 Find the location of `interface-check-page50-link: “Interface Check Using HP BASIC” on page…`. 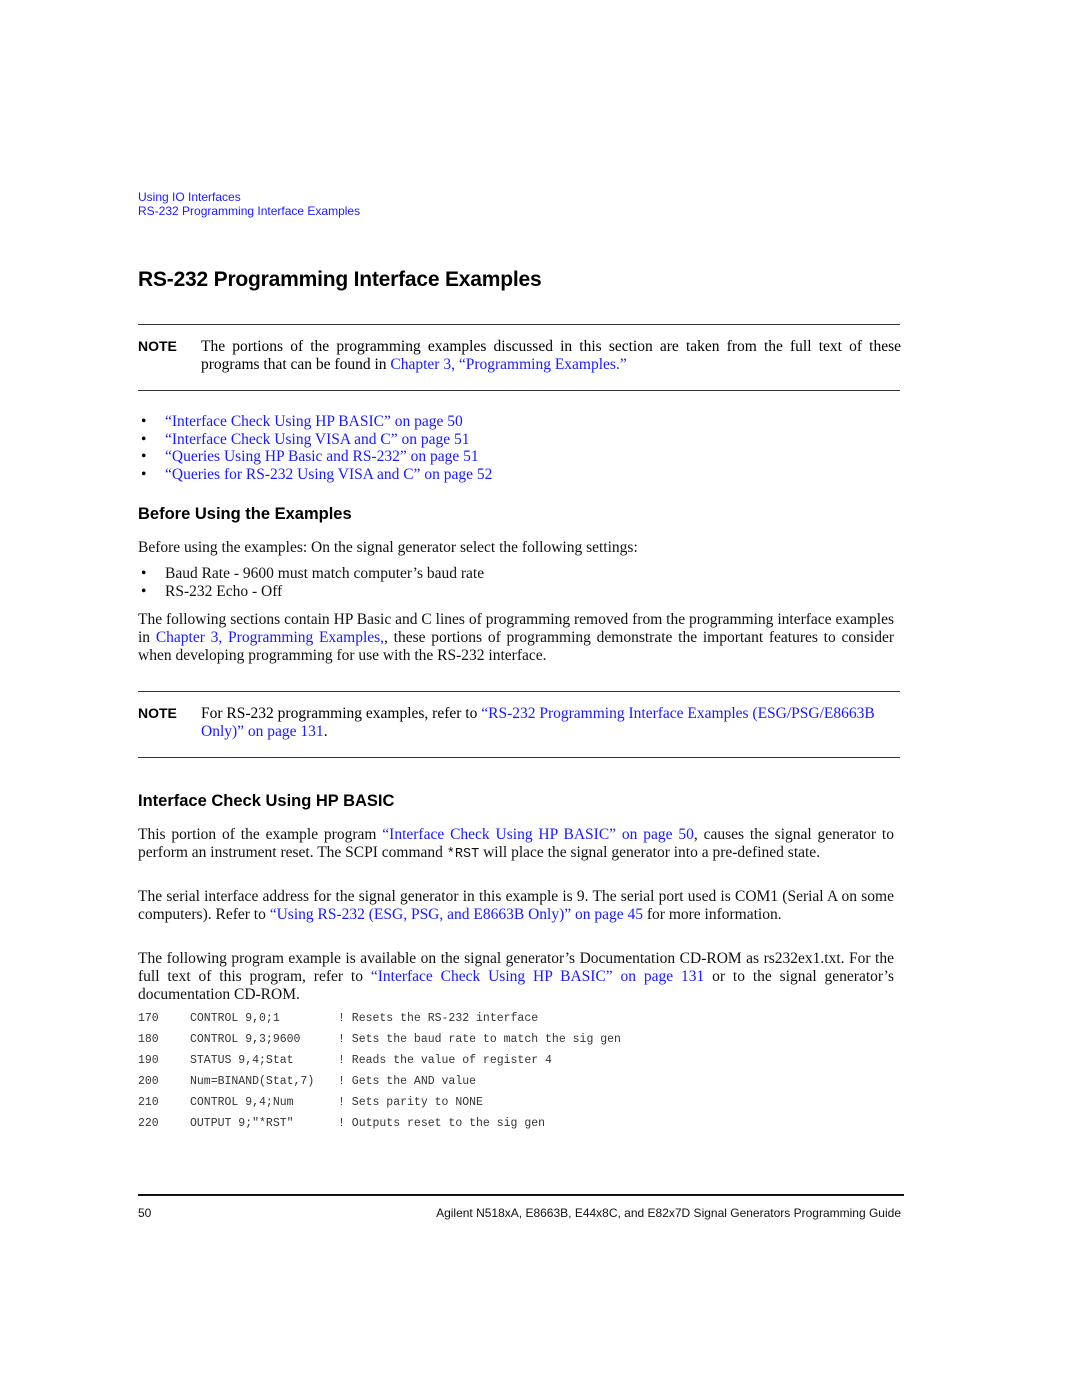

interface-check-page50-link: “Interface Check Using HP BASIC” on page… is located at coordinates (538, 834).